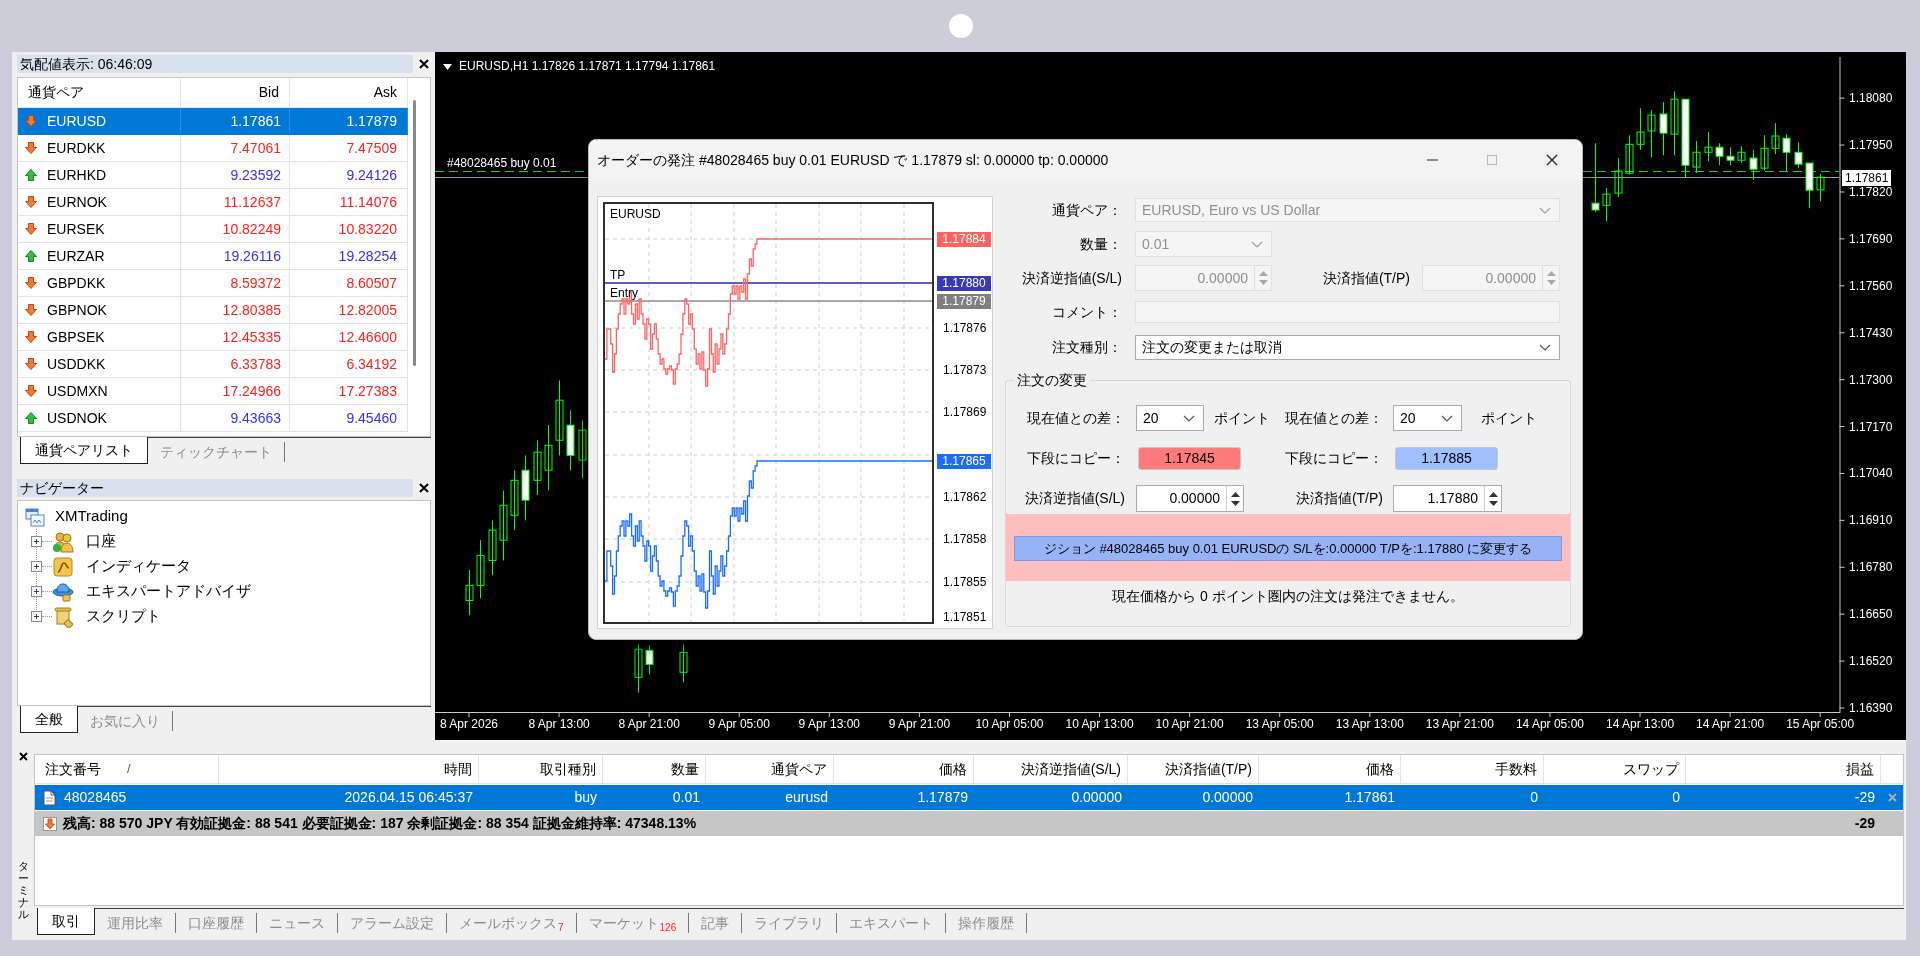 Image resolution: width=1920 pixels, height=956 pixels. What do you see at coordinates (349, 92) in the screenshot?
I see `column-header: Ask` at bounding box center [349, 92].